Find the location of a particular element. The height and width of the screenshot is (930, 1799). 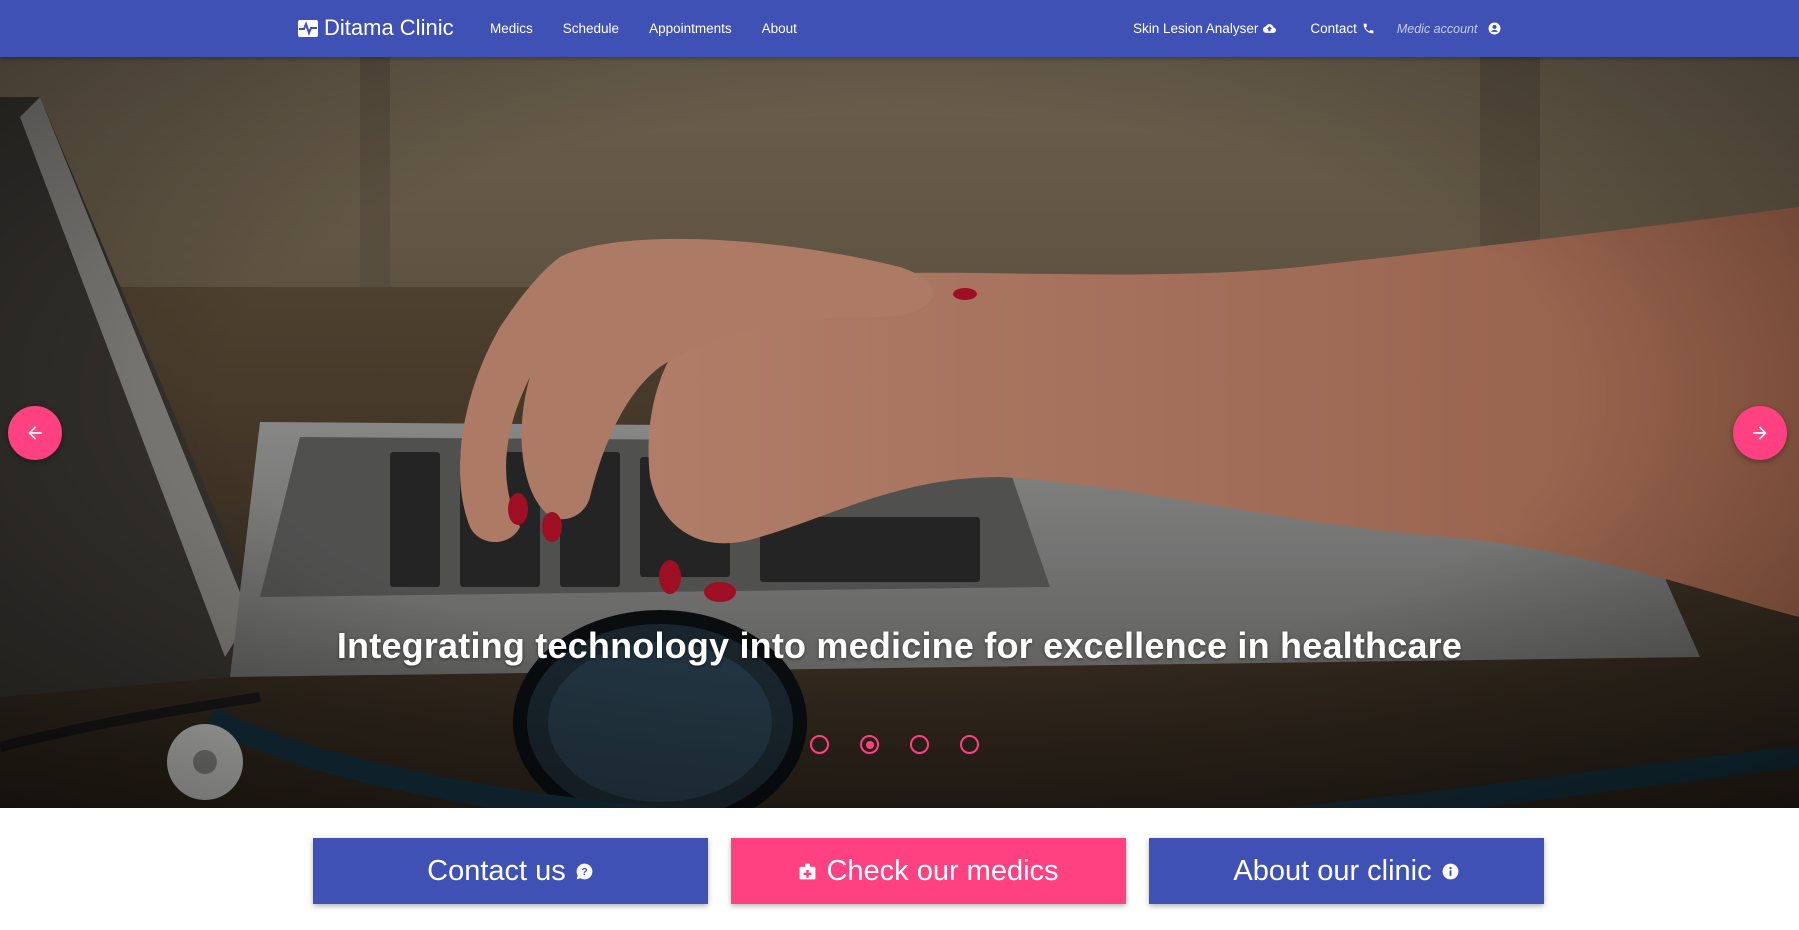

carousel-prev-button is located at coordinates (35, 433).